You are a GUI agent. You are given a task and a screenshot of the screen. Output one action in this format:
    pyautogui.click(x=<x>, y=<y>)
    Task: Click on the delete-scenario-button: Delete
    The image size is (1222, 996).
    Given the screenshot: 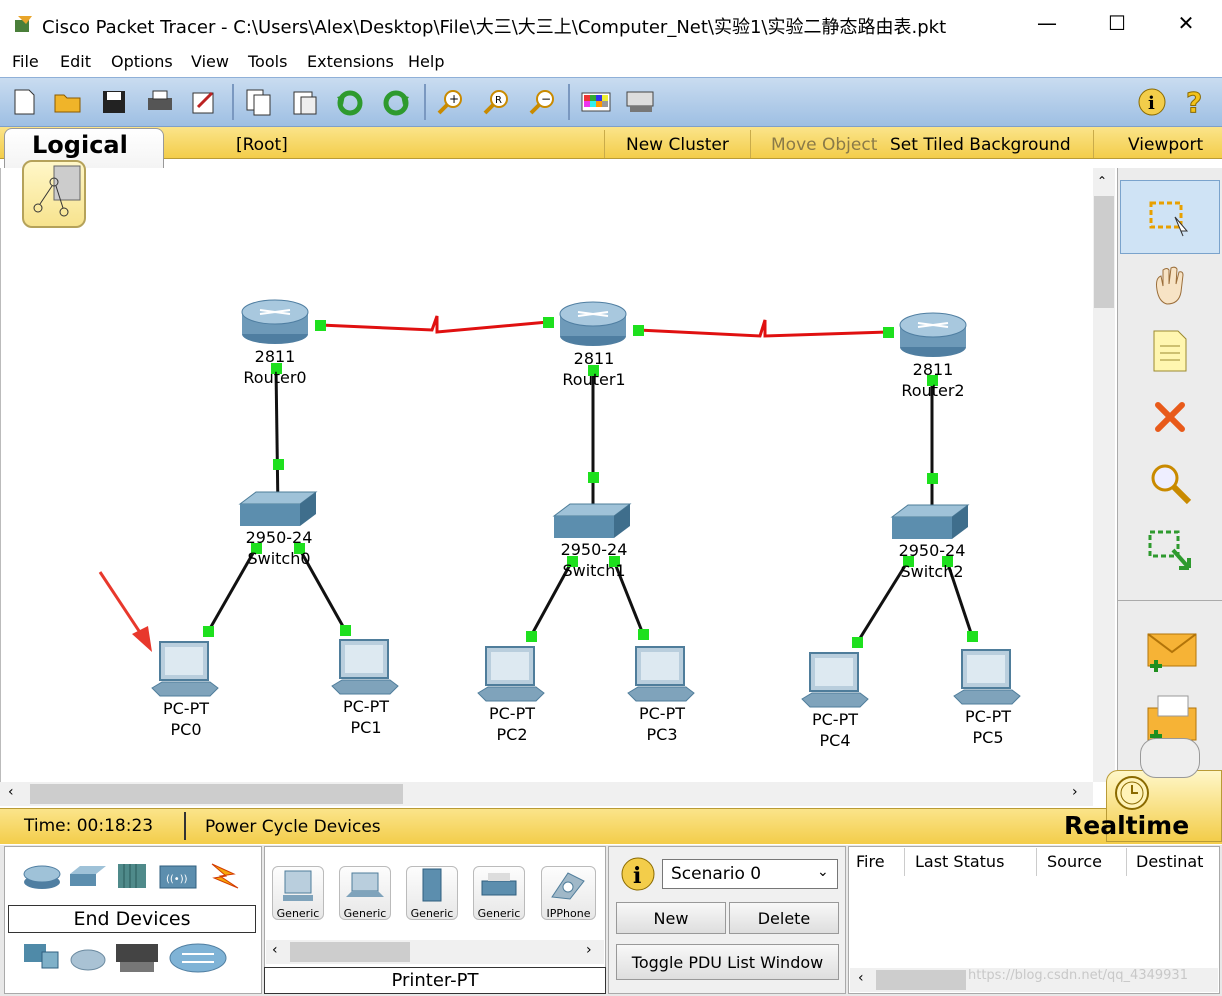 What is the action you would take?
    pyautogui.click(x=784, y=918)
    